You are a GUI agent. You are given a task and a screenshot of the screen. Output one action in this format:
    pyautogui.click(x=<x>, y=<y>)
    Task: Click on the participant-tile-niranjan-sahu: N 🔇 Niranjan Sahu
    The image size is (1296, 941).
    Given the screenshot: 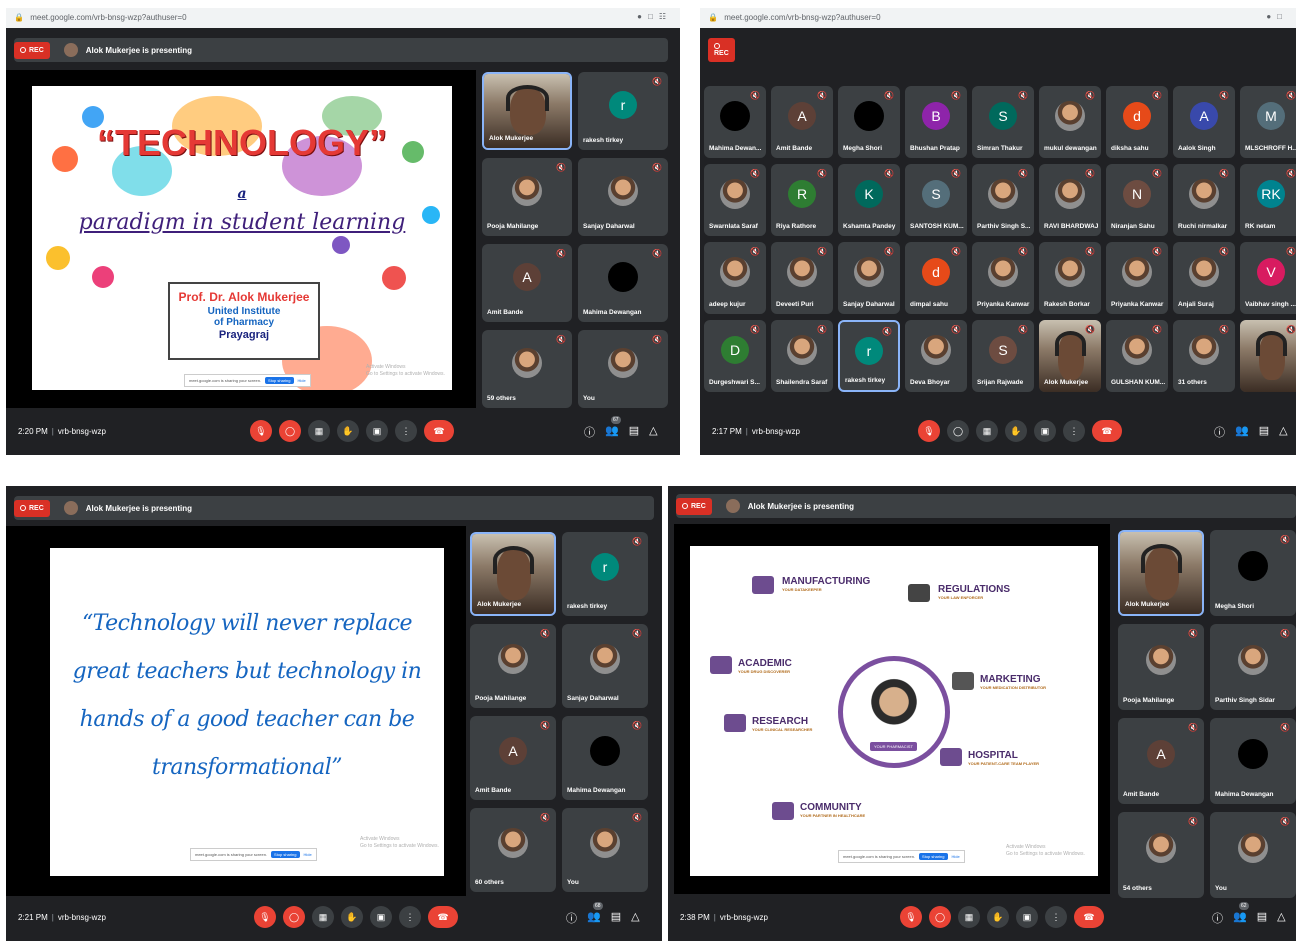 What is the action you would take?
    pyautogui.click(x=1137, y=200)
    